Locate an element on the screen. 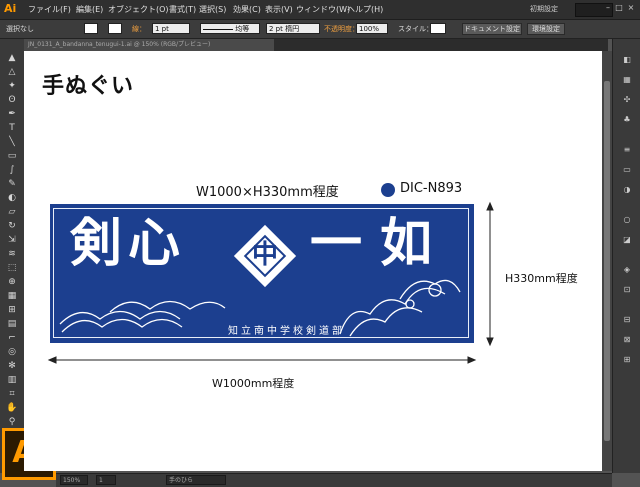  status-bar: 150% 1 手のひら is located at coordinates (334, 480).